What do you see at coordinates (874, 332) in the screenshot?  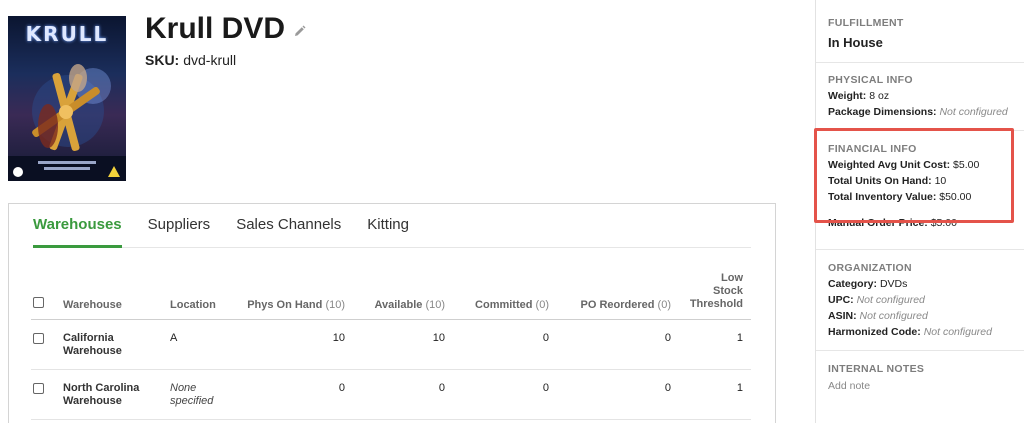 I see `harmonized-code-label: Harmonized Code:` at bounding box center [874, 332].